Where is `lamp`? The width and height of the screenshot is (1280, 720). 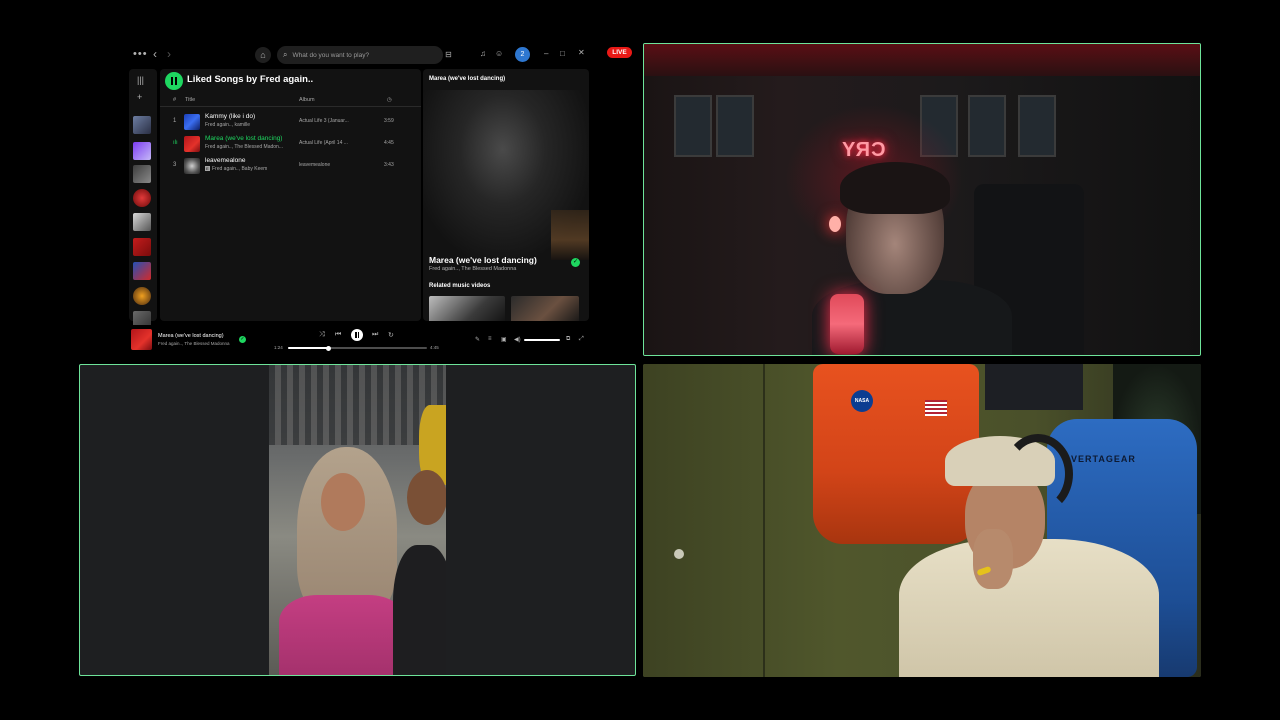 lamp is located at coordinates (835, 224).